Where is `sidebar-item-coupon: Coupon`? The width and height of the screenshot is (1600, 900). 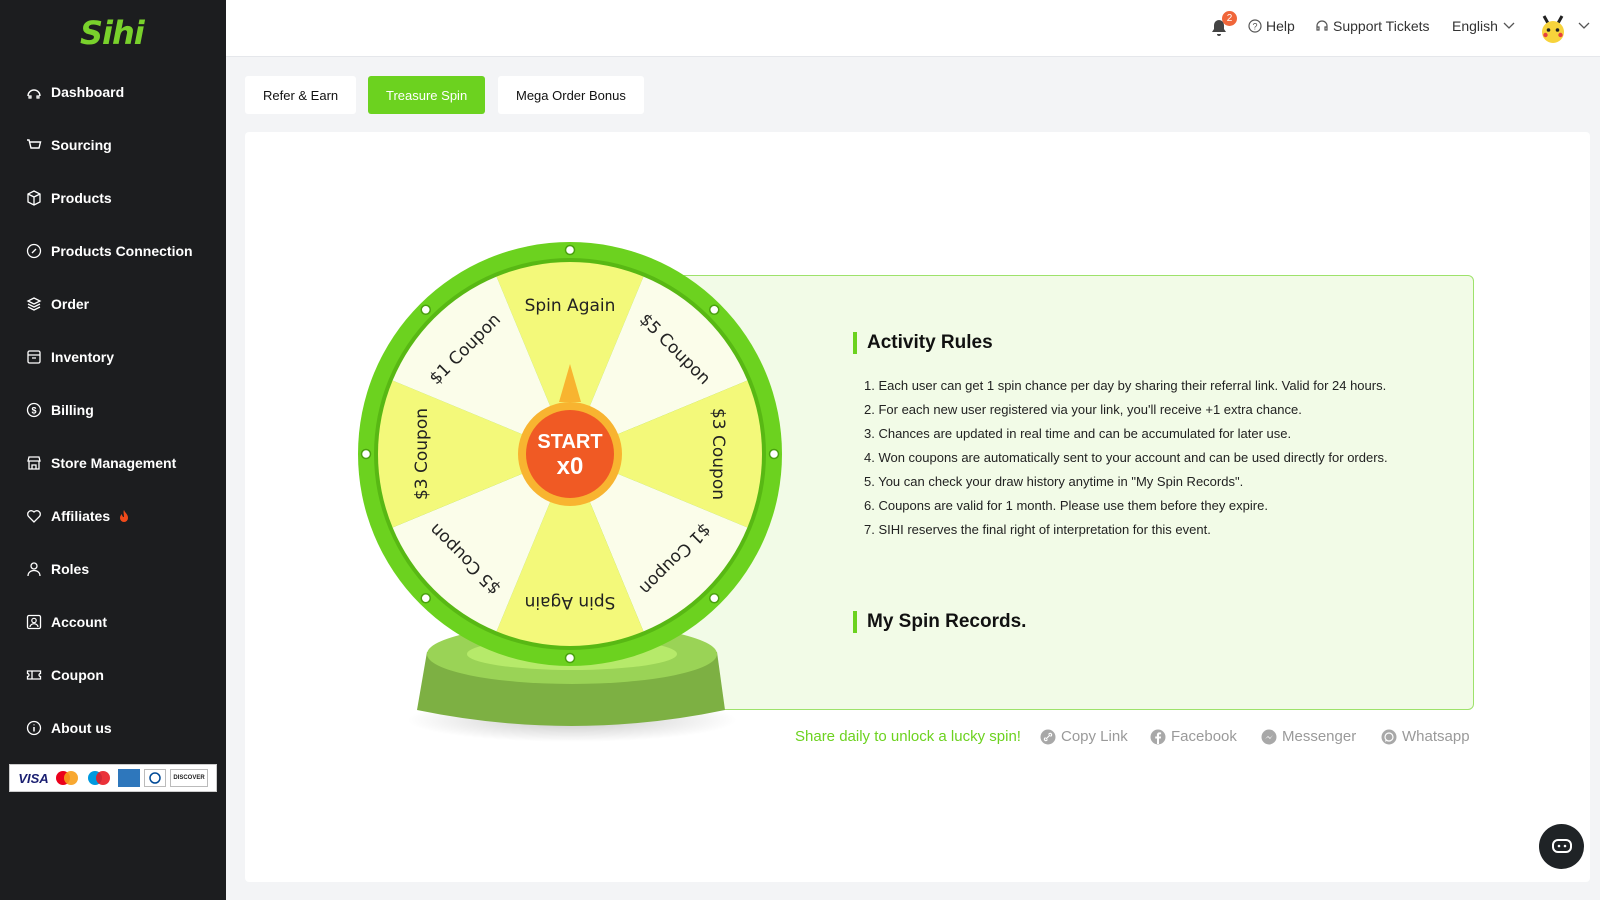 sidebar-item-coupon: Coupon is located at coordinates (65, 675).